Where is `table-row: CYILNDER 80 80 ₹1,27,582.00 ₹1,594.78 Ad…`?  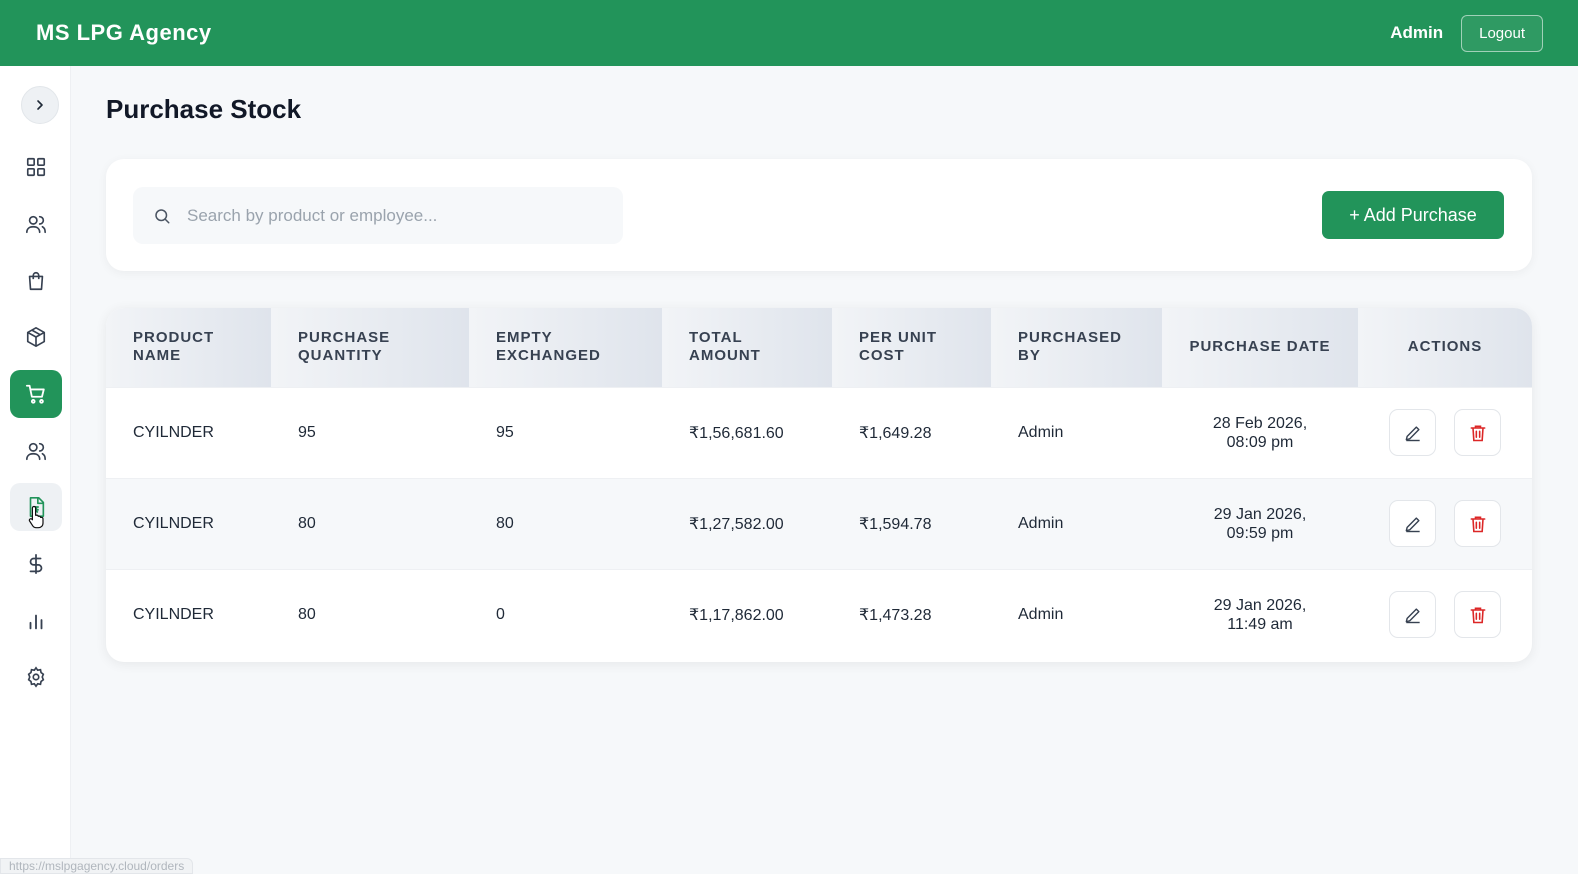 table-row: CYILNDER 80 80 ₹1,27,582.00 ₹1,594.78 Ad… is located at coordinates (819, 523).